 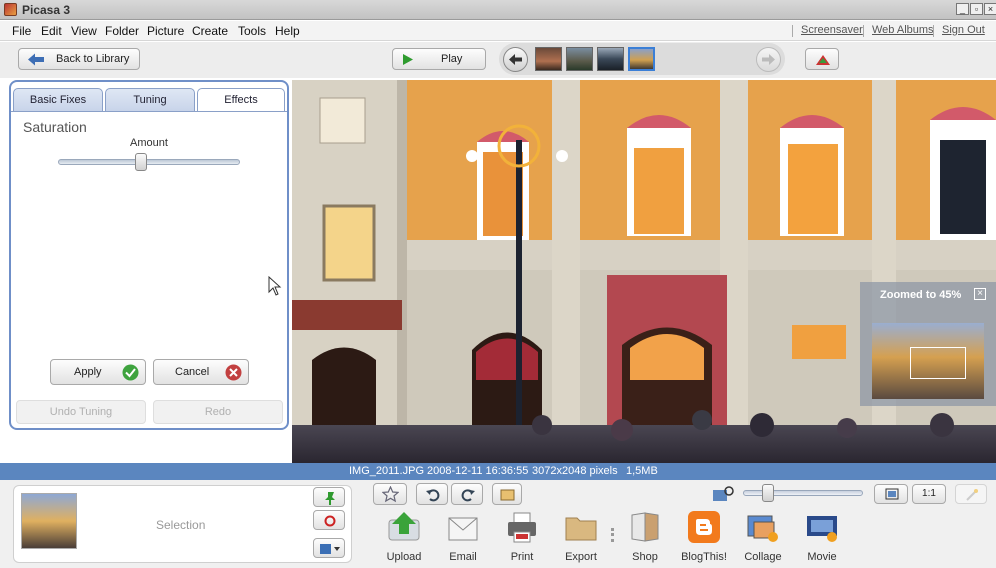 I want to click on rotate-right-button, so click(x=467, y=494).